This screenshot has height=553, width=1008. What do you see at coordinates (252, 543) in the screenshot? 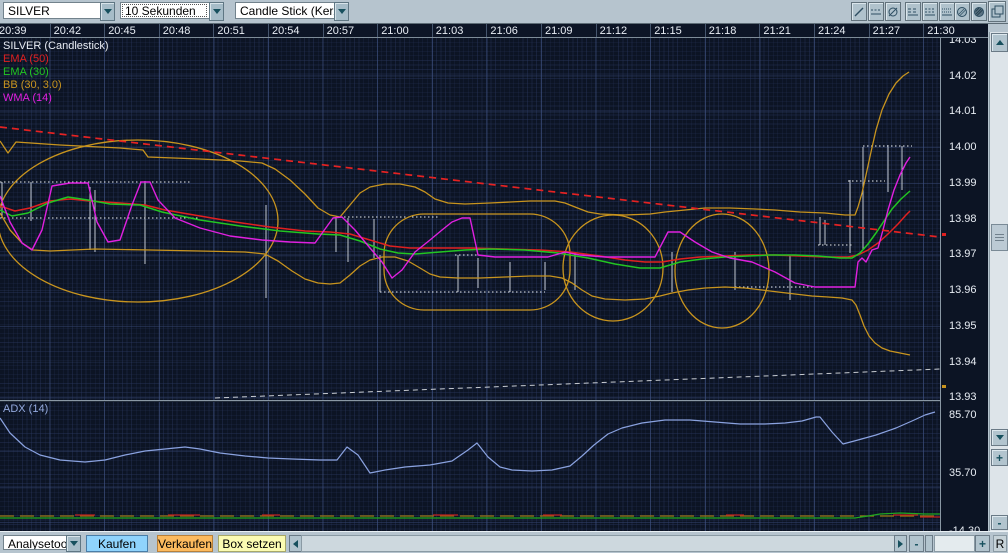
I see `box-setzen-button: Box setzen` at bounding box center [252, 543].